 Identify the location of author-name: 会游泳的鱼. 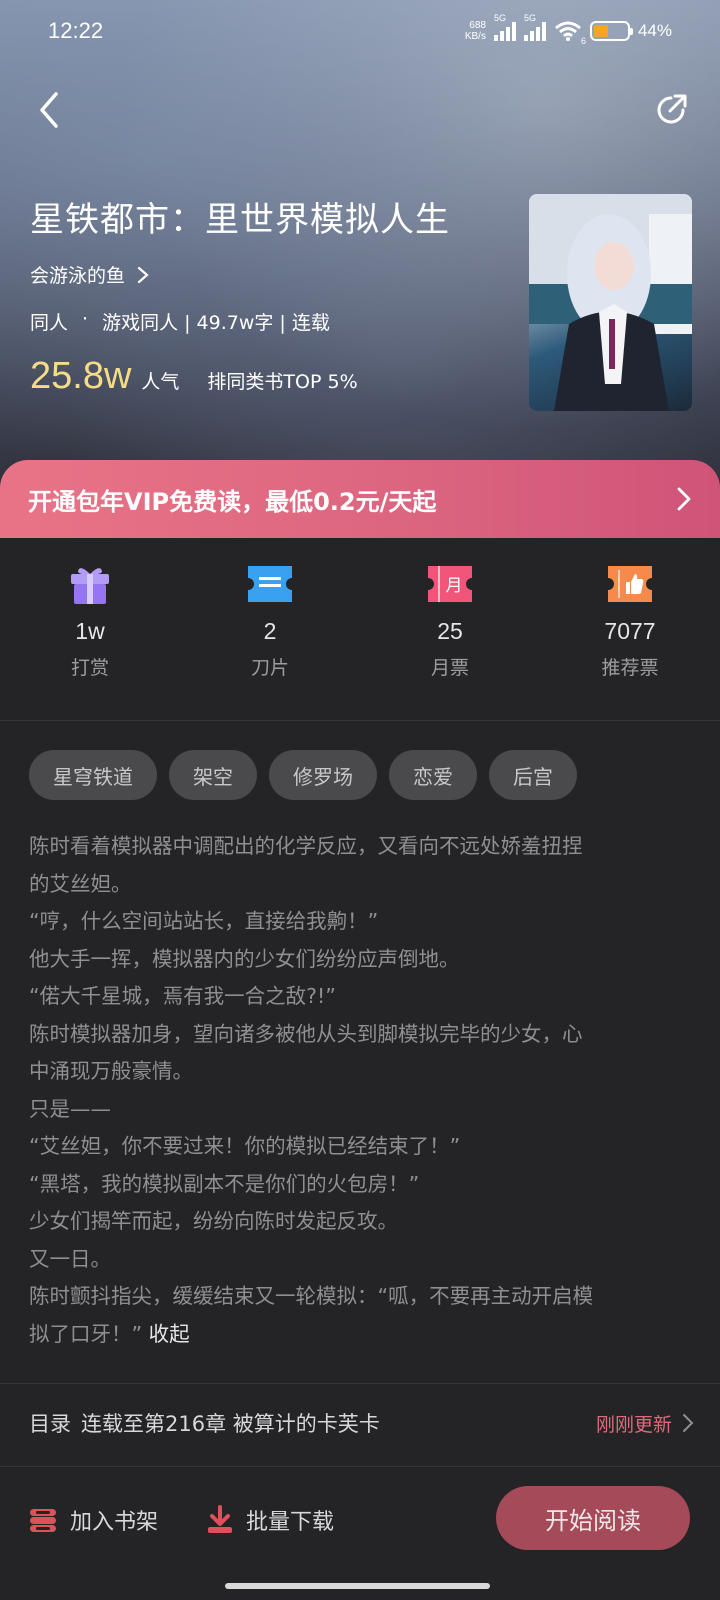
(78, 276).